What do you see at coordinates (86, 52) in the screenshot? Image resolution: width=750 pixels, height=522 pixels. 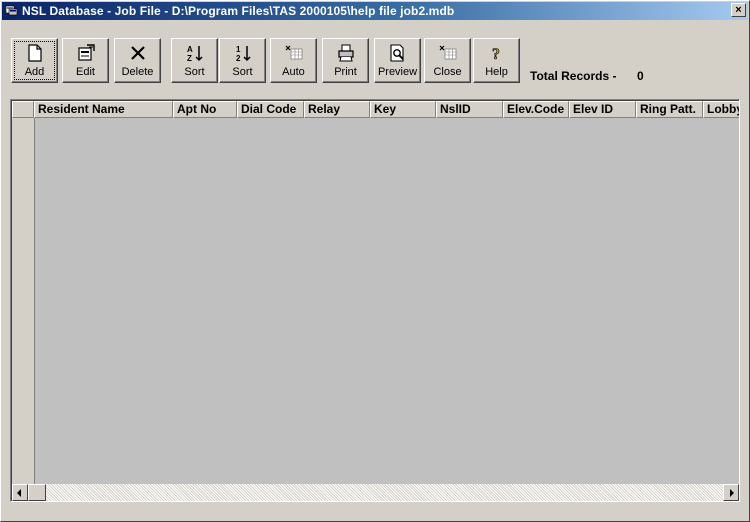 I see `edit-form-icon` at bounding box center [86, 52].